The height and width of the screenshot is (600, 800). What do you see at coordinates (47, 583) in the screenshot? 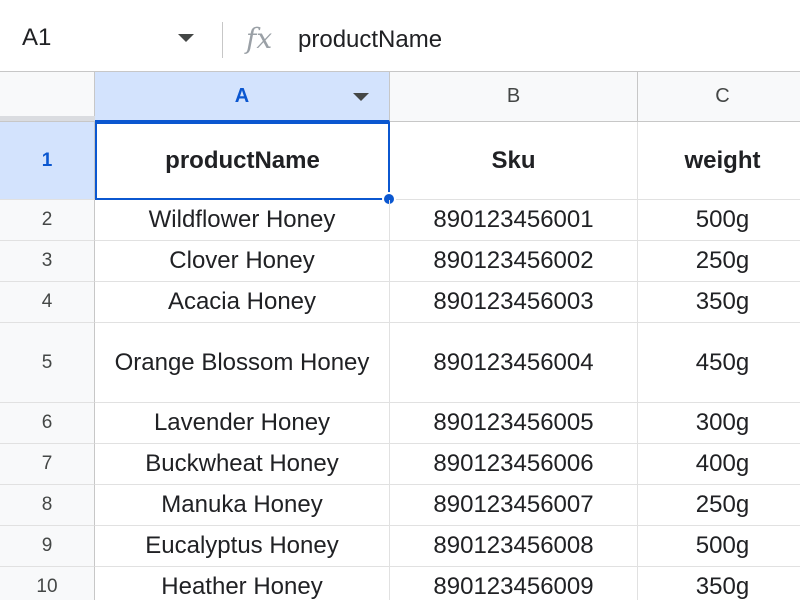
I see `row-header-10: 10` at bounding box center [47, 583].